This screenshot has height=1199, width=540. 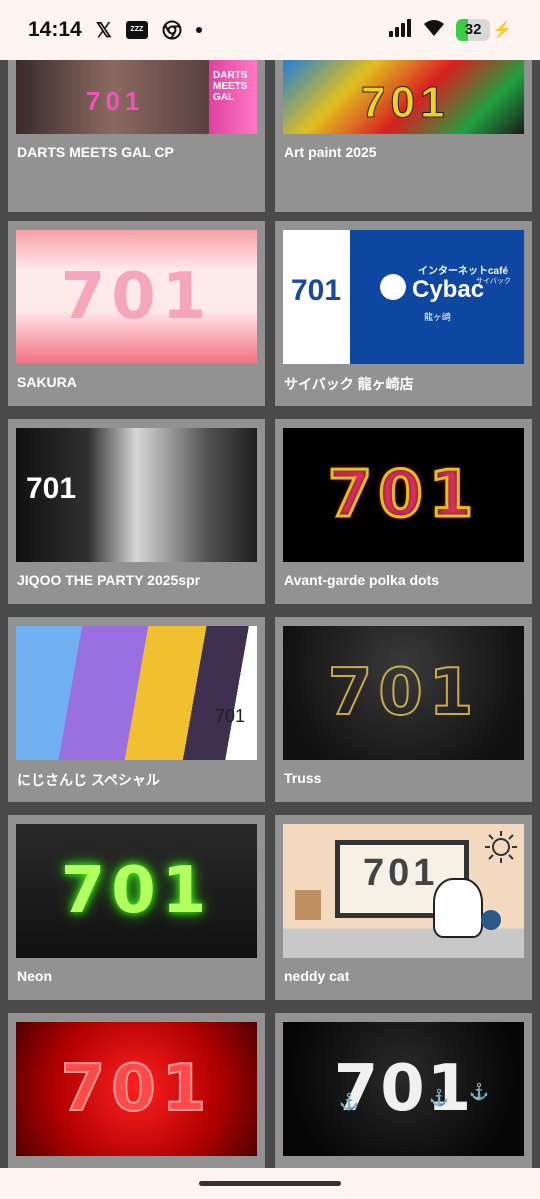 I want to click on card-title: にじさんじ スペシャル, so click(x=88, y=780).